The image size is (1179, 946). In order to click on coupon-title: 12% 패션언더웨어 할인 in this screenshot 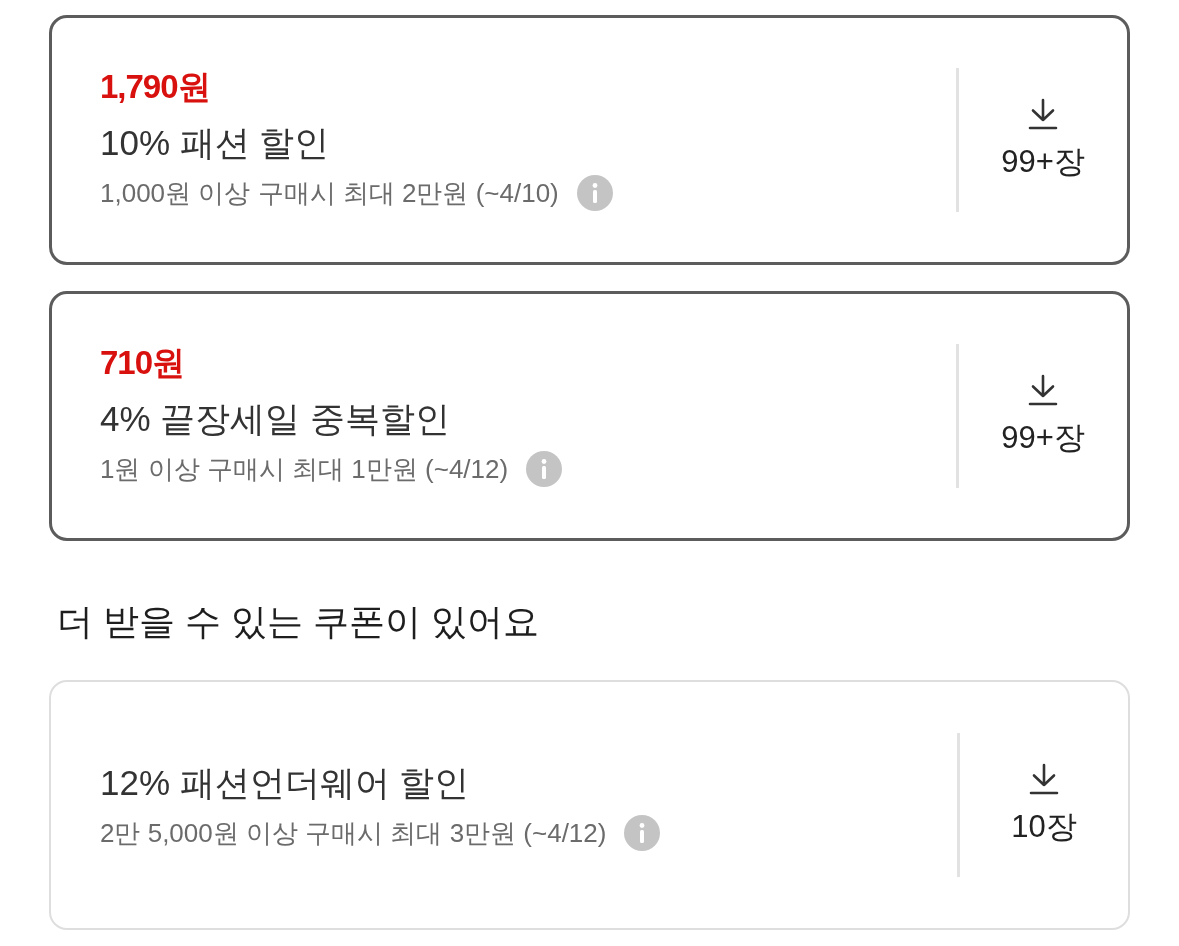, I will do `click(285, 783)`.